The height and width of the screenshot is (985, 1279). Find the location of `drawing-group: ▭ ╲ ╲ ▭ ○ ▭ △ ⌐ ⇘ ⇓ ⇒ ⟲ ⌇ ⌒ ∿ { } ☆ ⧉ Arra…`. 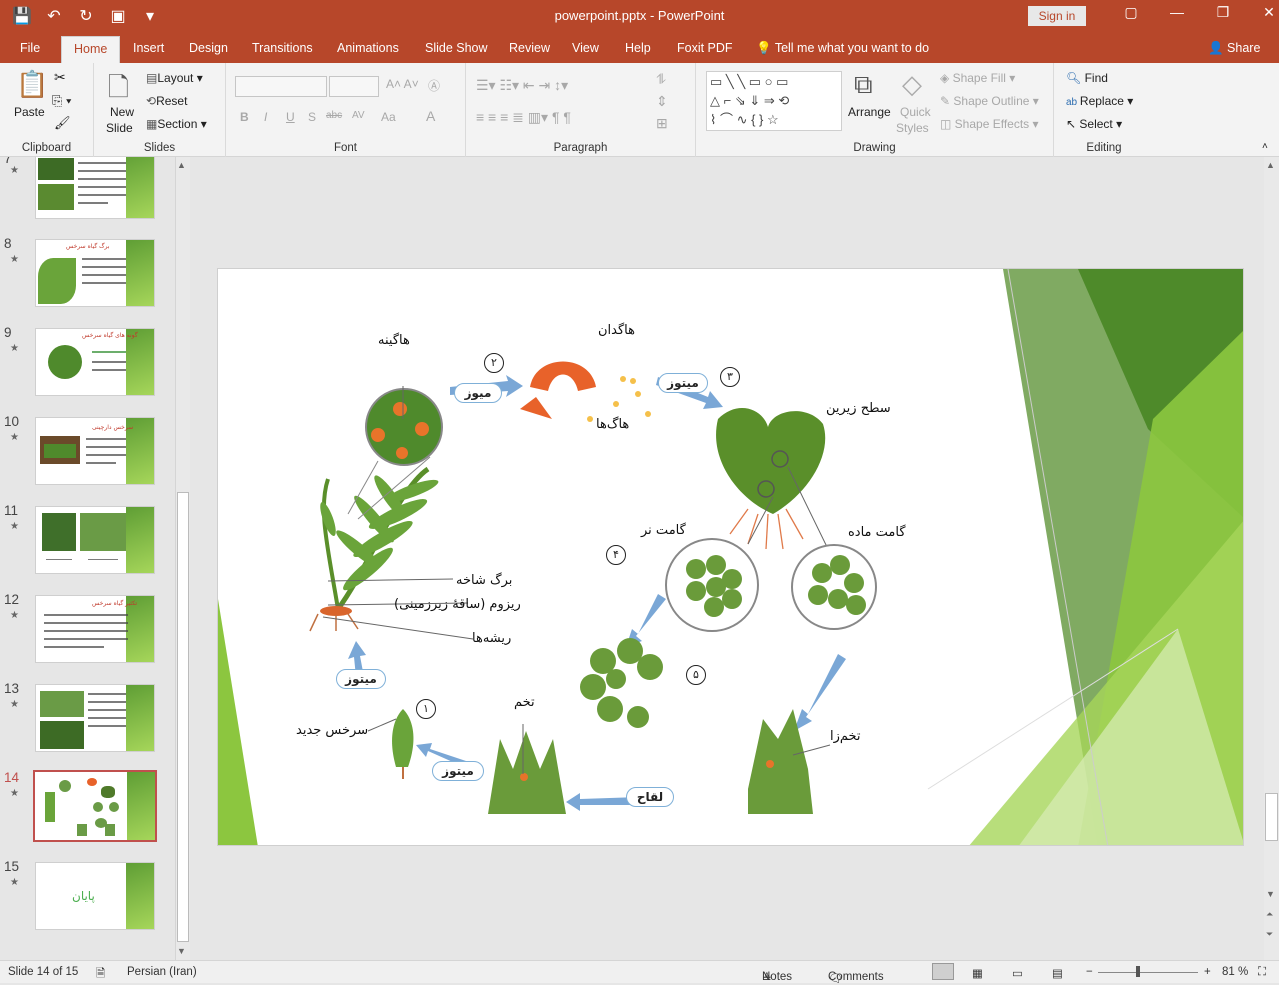

drawing-group: ▭ ╲ ╲ ▭ ○ ▭ △ ⌐ ⇘ ⇓ ⇒ ⟲ ⌇ ⌒ ∿ { } ☆ ⧉ Arra… is located at coordinates (875, 110).